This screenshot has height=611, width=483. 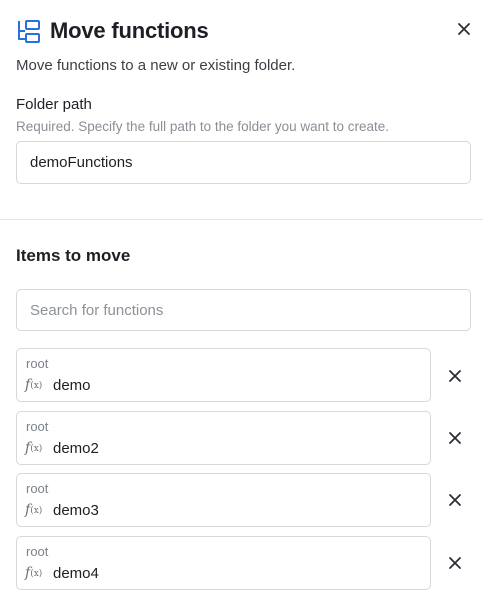 What do you see at coordinates (72, 385) in the screenshot?
I see `item-function-name: demo` at bounding box center [72, 385].